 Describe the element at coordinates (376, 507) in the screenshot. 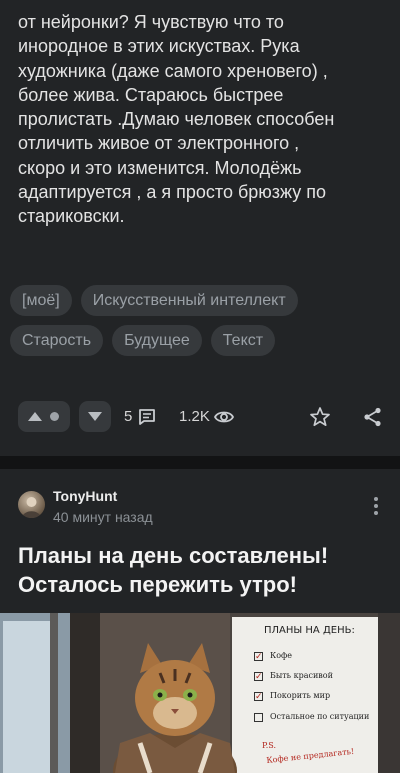

I see `more-options-icon` at that location.